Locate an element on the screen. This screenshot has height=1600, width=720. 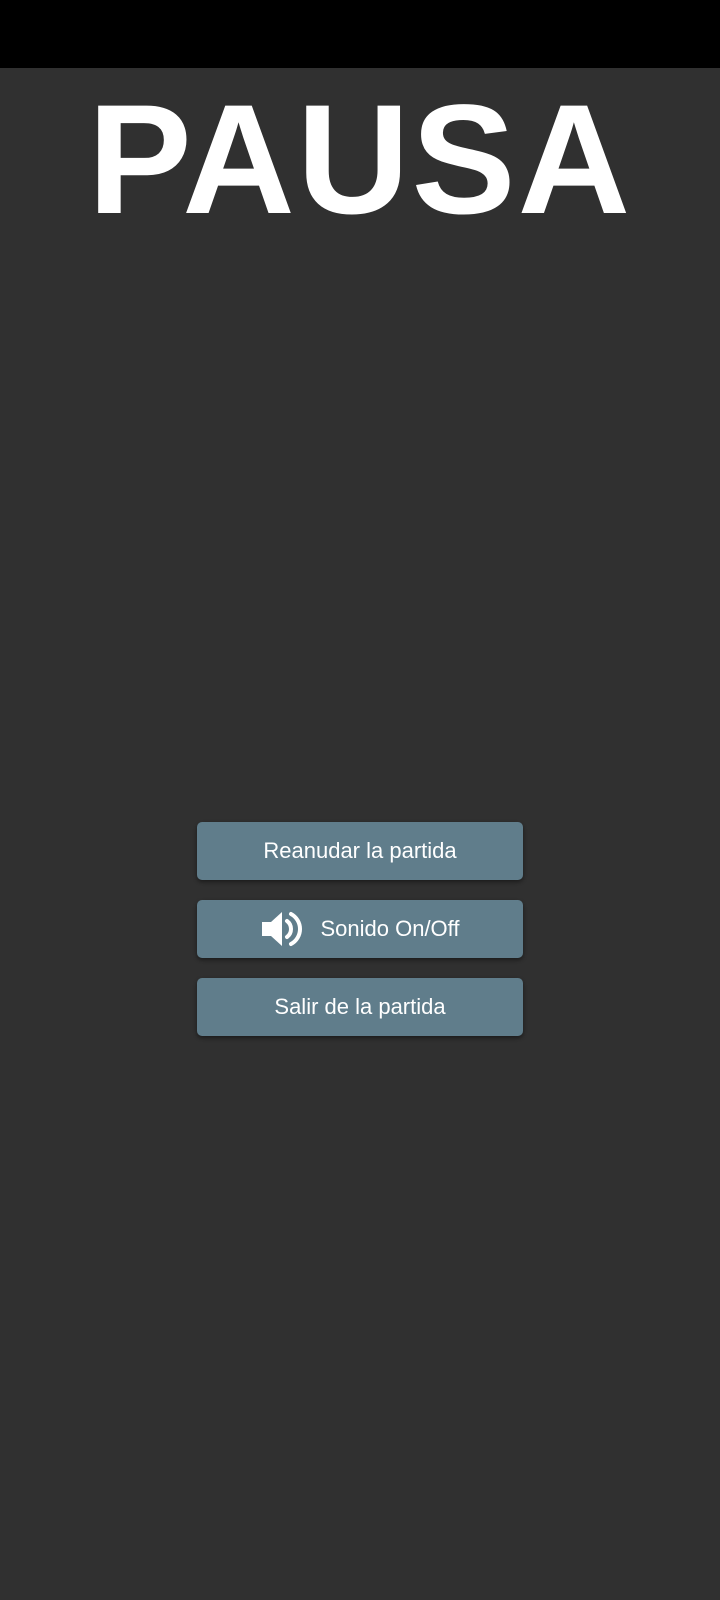
status-bar is located at coordinates (360, 34).